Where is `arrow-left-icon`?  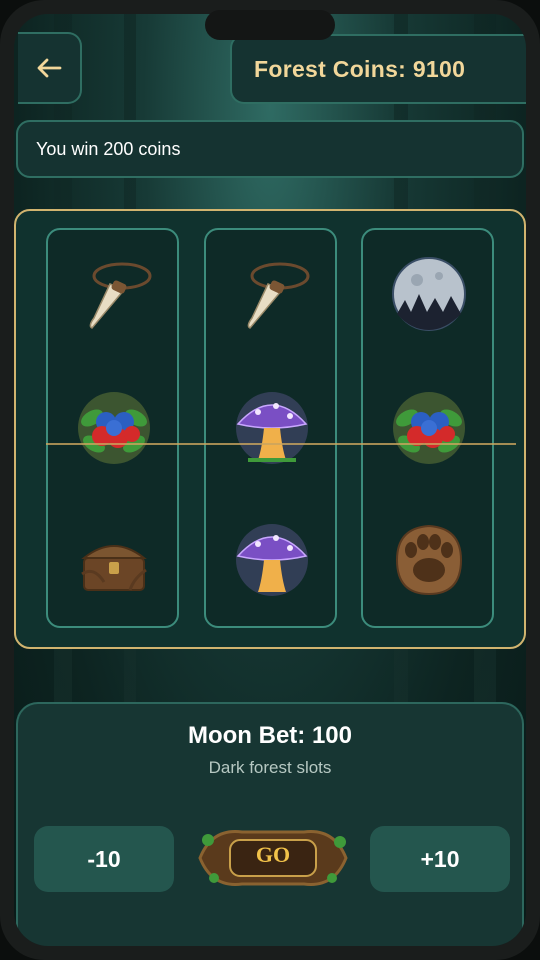 arrow-left-icon is located at coordinates (49, 68).